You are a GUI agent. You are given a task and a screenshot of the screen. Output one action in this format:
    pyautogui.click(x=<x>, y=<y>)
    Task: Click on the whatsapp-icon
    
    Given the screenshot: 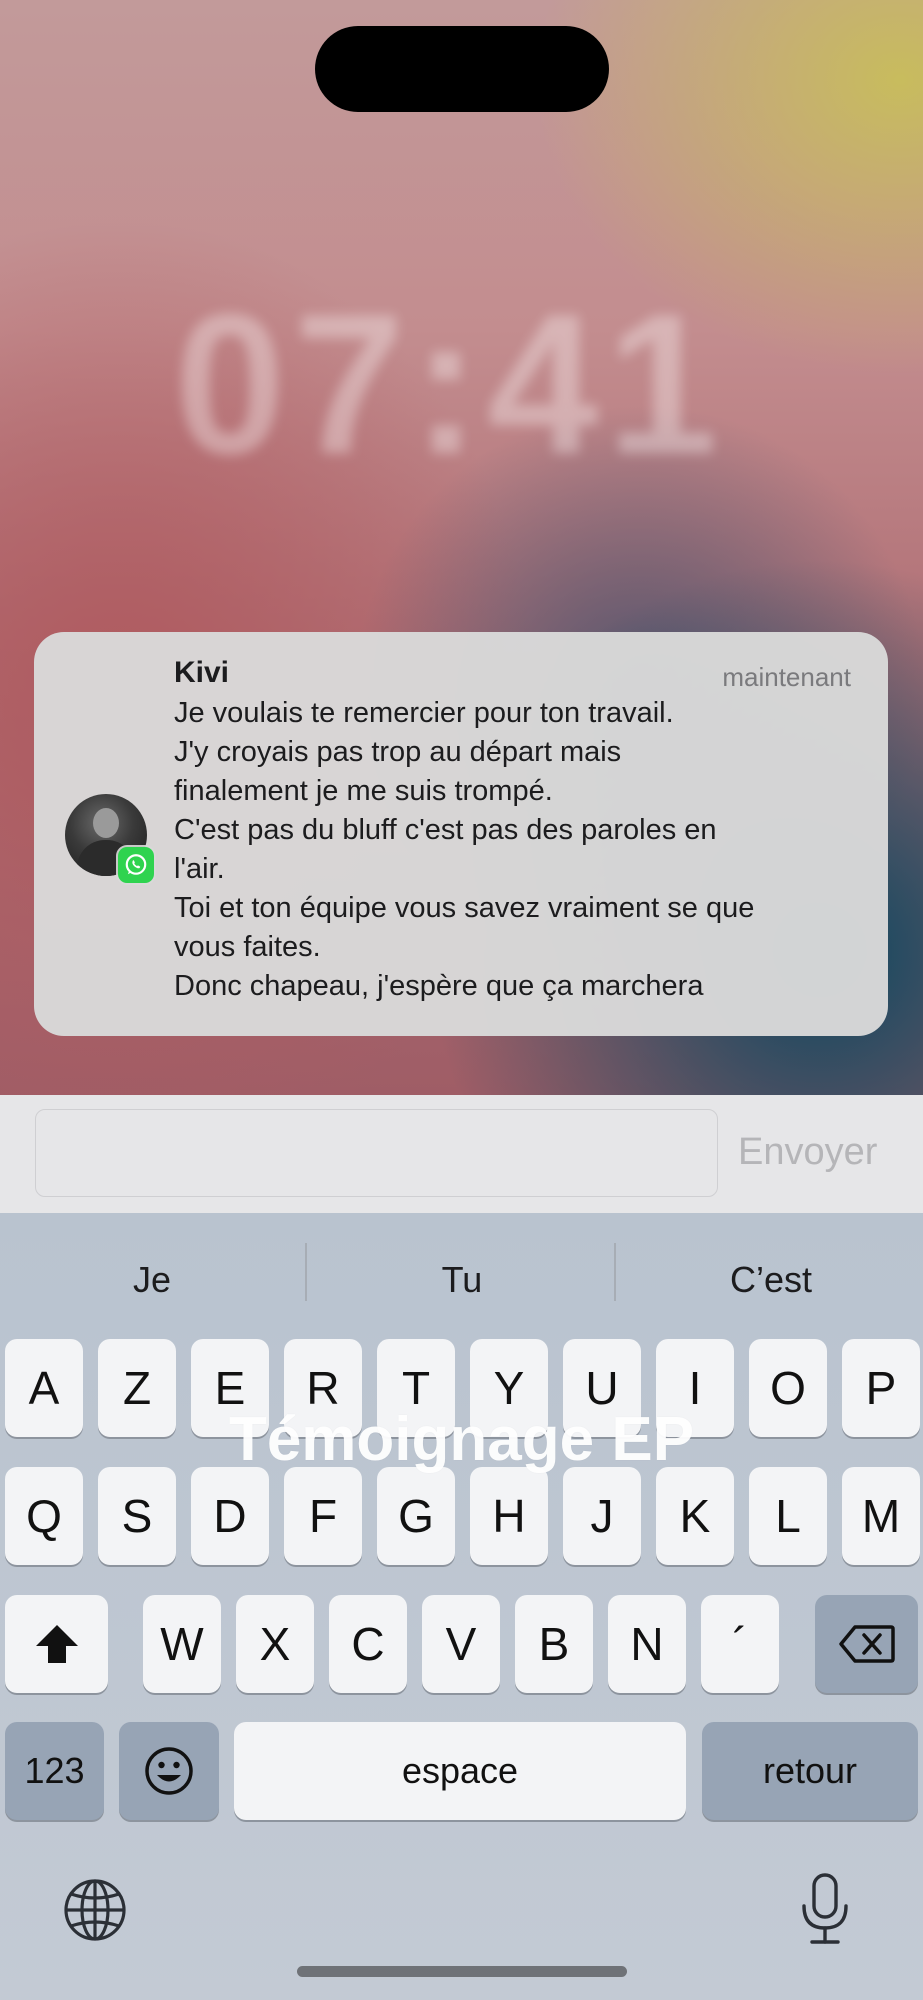 What is the action you would take?
    pyautogui.click(x=136, y=865)
    